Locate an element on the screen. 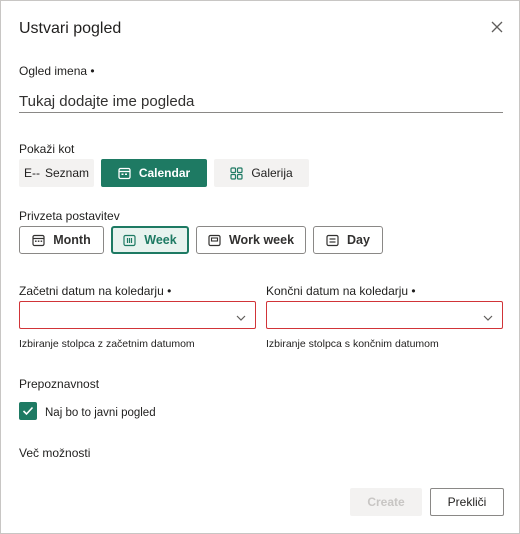 Image resolution: width=520 pixels, height=534 pixels. calendar-month-icon is located at coordinates (42, 240).